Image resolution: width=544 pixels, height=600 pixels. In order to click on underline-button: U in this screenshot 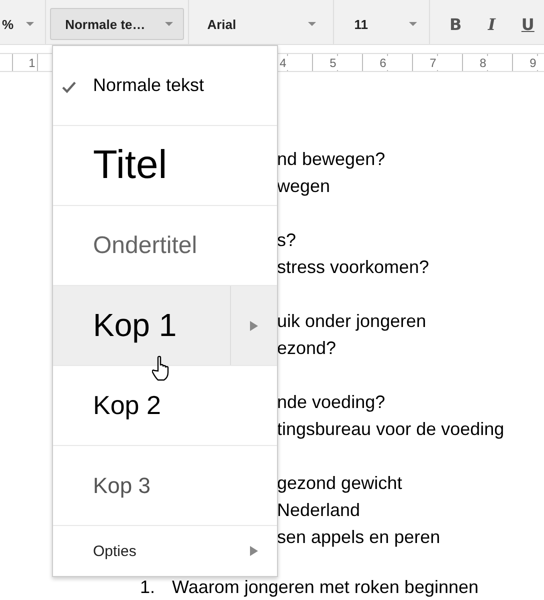, I will do `click(528, 24)`.